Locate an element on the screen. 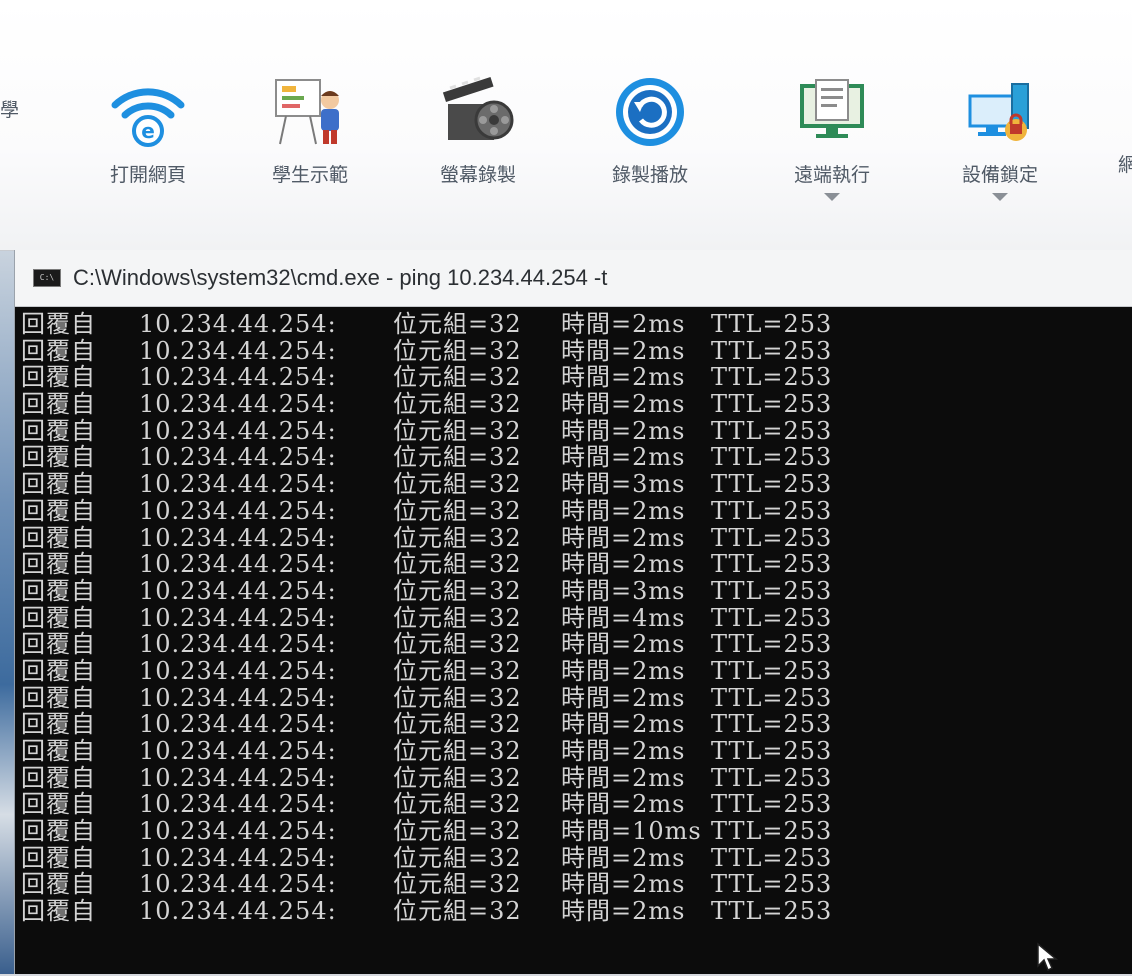 The width and height of the screenshot is (1132, 976). reply-time: 時間=3ms is located at coordinates (623, 484).